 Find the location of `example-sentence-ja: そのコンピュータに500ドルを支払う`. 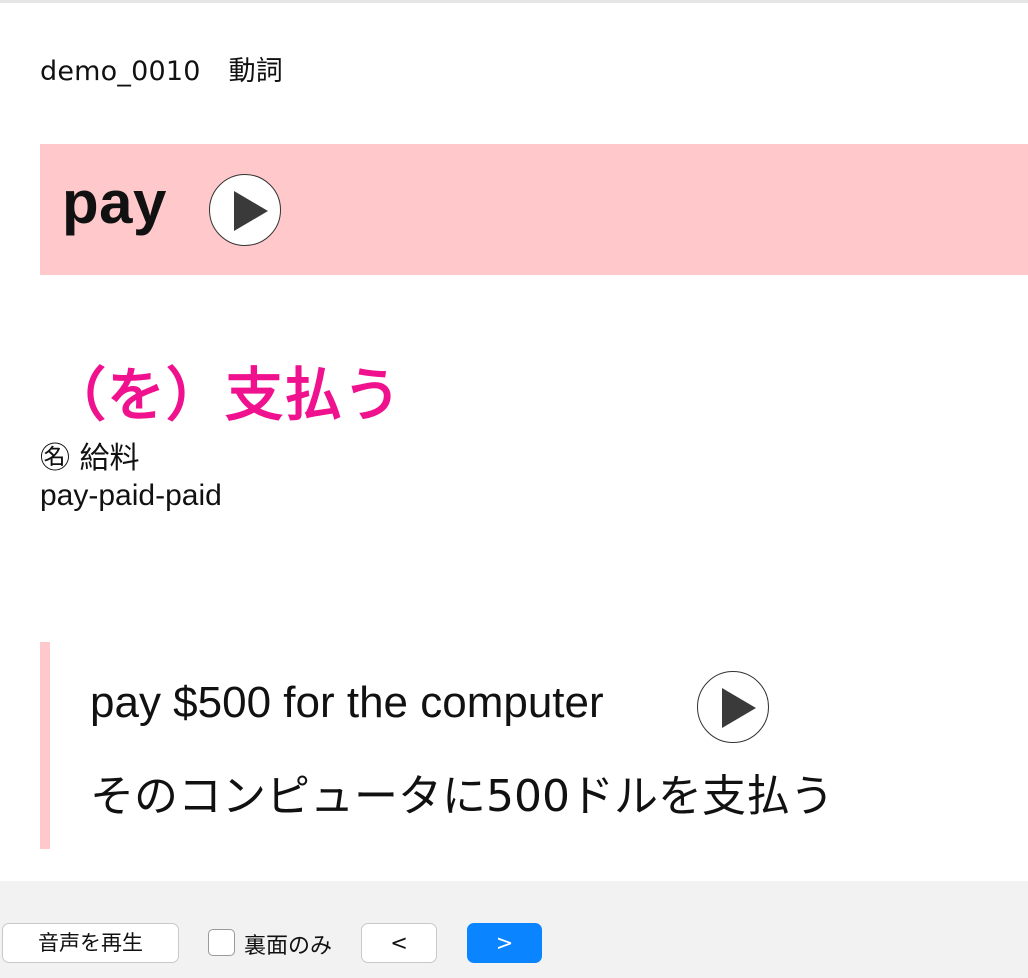

example-sentence-ja: そのコンピュータに500ドルを支払う is located at coordinates (462, 796).